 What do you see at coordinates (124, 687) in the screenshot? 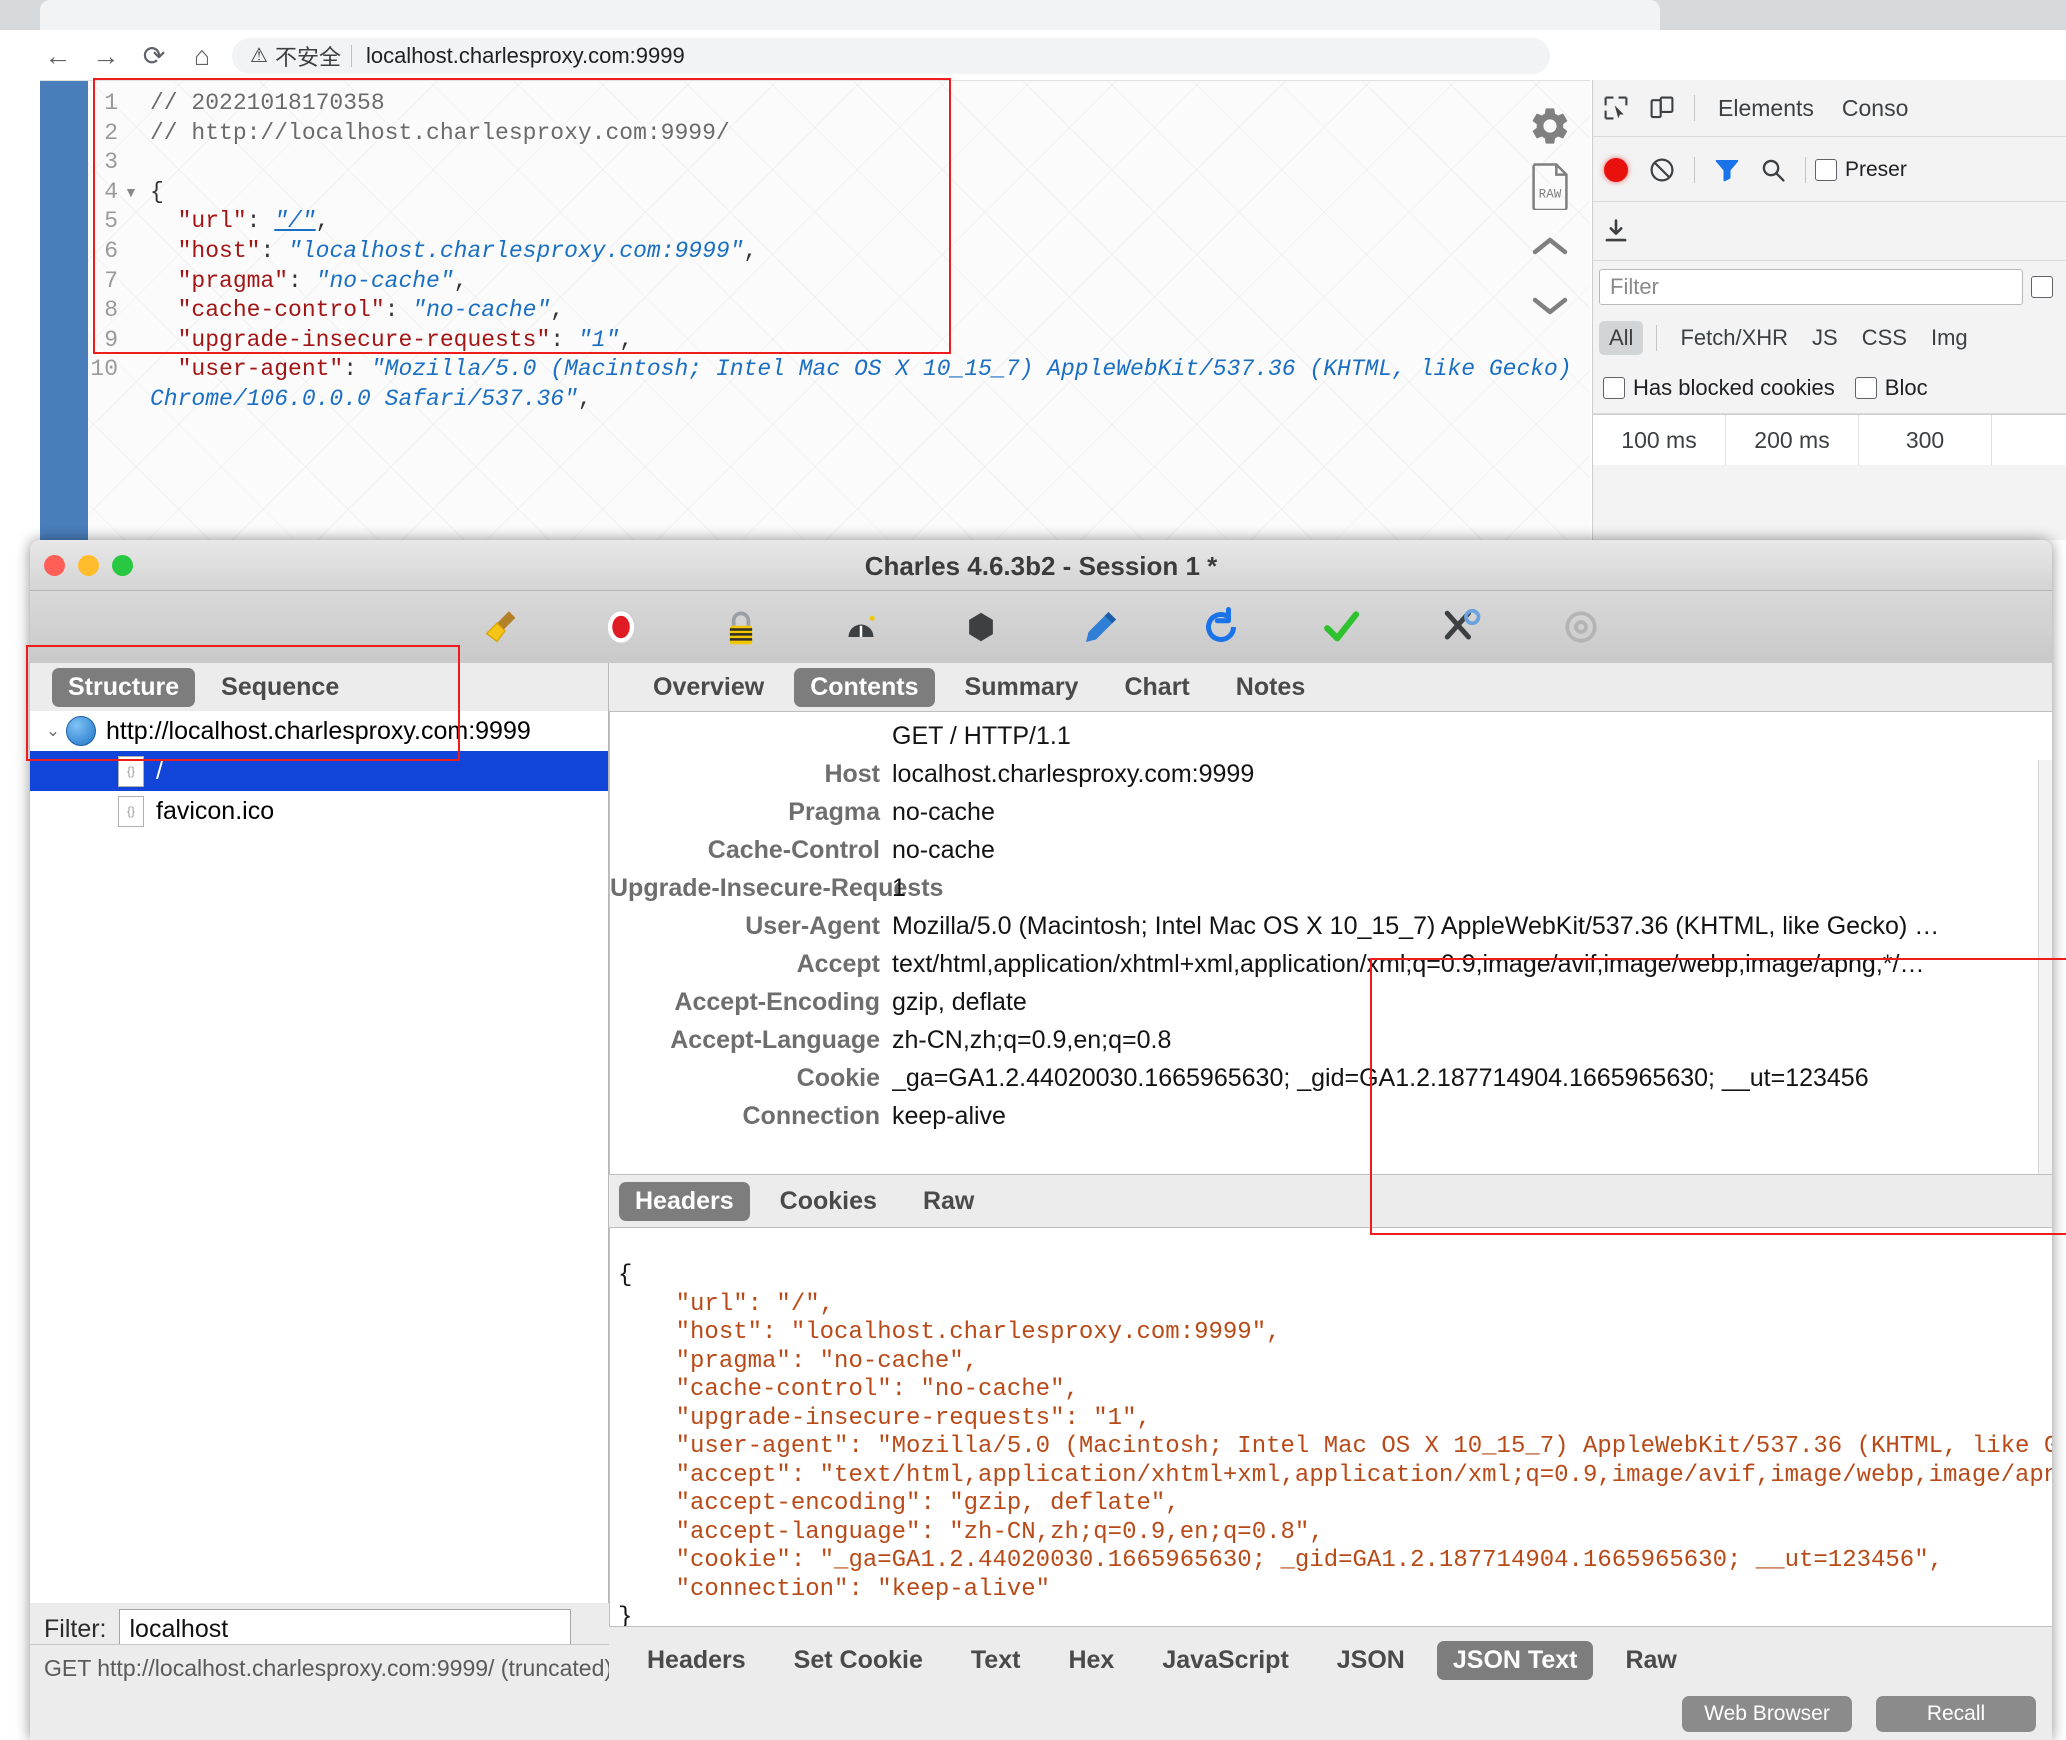
I see `tab-structure: Structure` at bounding box center [124, 687].